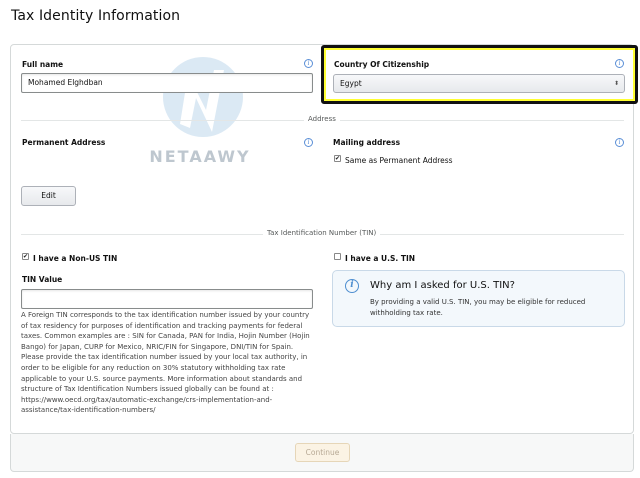 This screenshot has height=478, width=640. What do you see at coordinates (308, 142) in the screenshot?
I see `permanent-address-info-icon: i` at bounding box center [308, 142].